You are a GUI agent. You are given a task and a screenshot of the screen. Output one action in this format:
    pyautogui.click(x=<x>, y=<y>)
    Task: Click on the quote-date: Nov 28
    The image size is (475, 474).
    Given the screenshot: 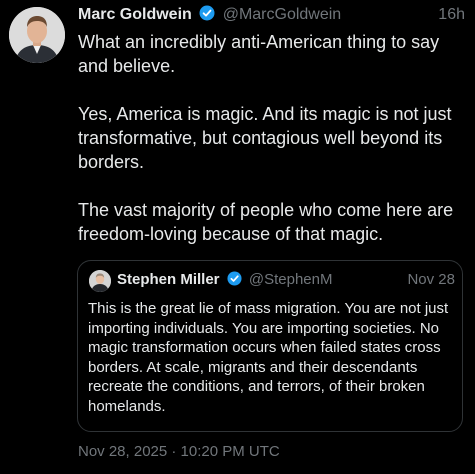 What is the action you would take?
    pyautogui.click(x=431, y=279)
    